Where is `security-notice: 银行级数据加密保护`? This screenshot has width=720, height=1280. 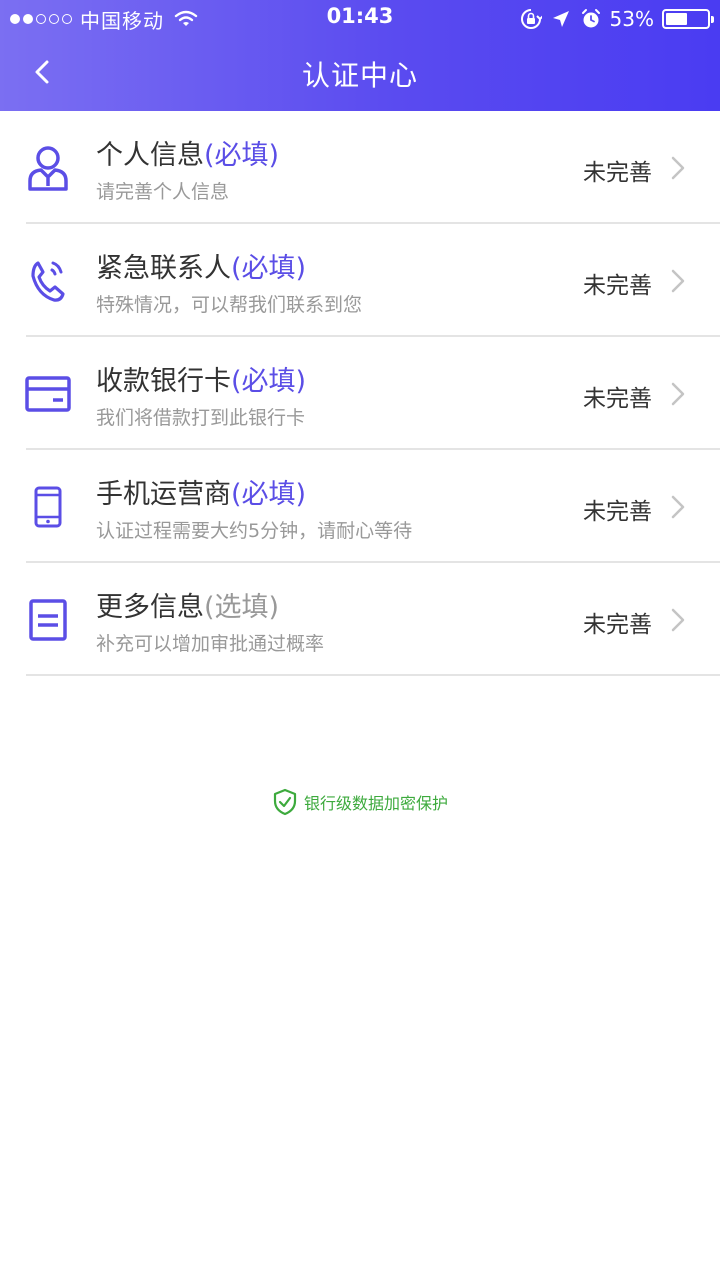
security-notice: 银行级数据加密保护 is located at coordinates (360, 802).